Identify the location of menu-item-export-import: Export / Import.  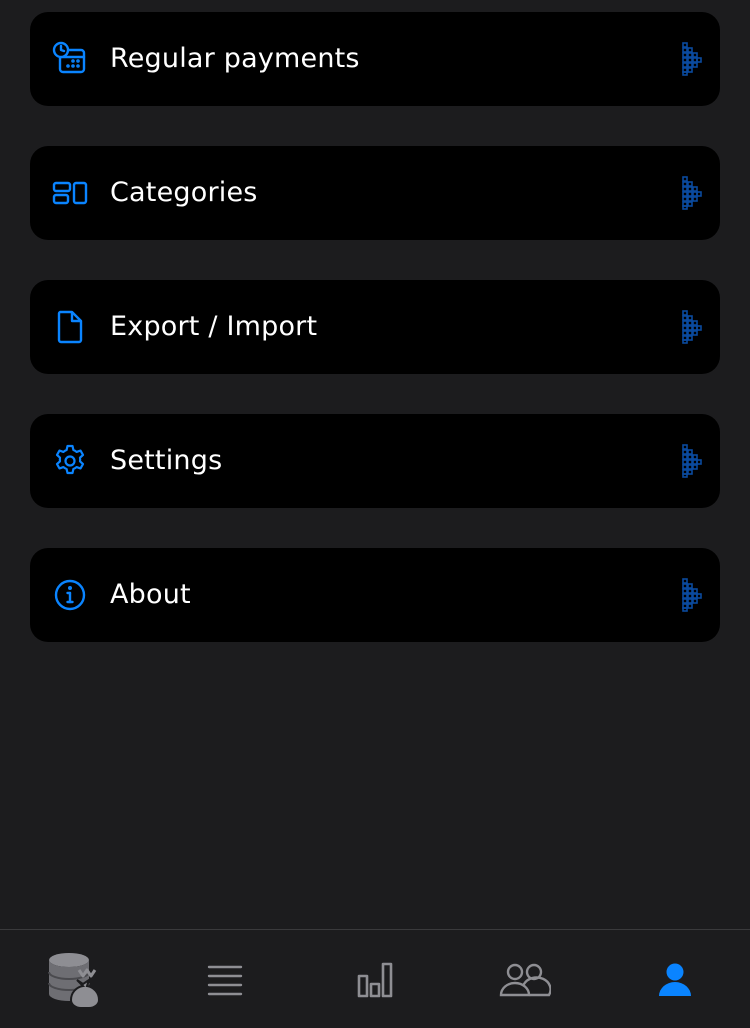
(375, 327).